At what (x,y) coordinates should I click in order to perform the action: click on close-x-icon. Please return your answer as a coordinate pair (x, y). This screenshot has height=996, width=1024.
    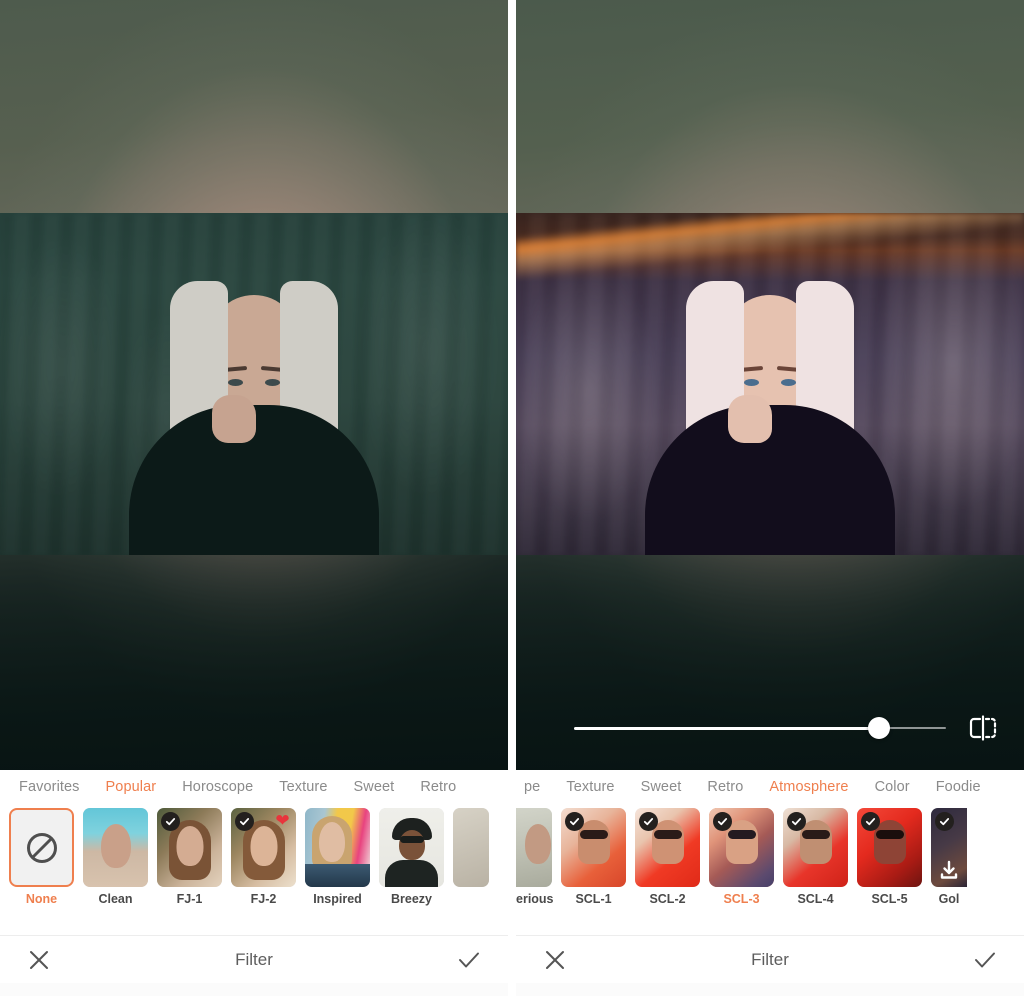
    Looking at the image, I should click on (555, 959).